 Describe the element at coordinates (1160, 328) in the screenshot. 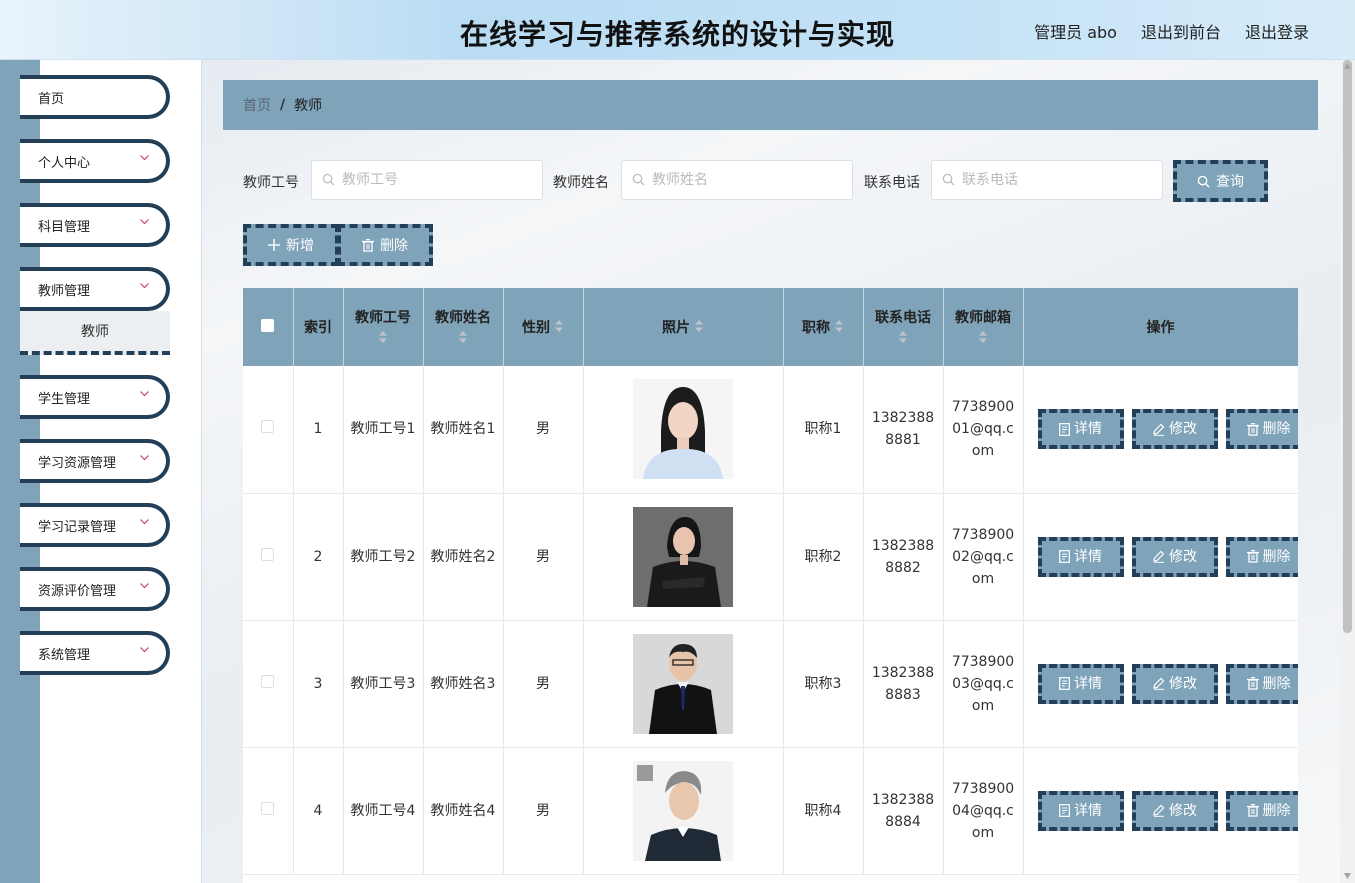

I see `column-header-label: 操作` at that location.